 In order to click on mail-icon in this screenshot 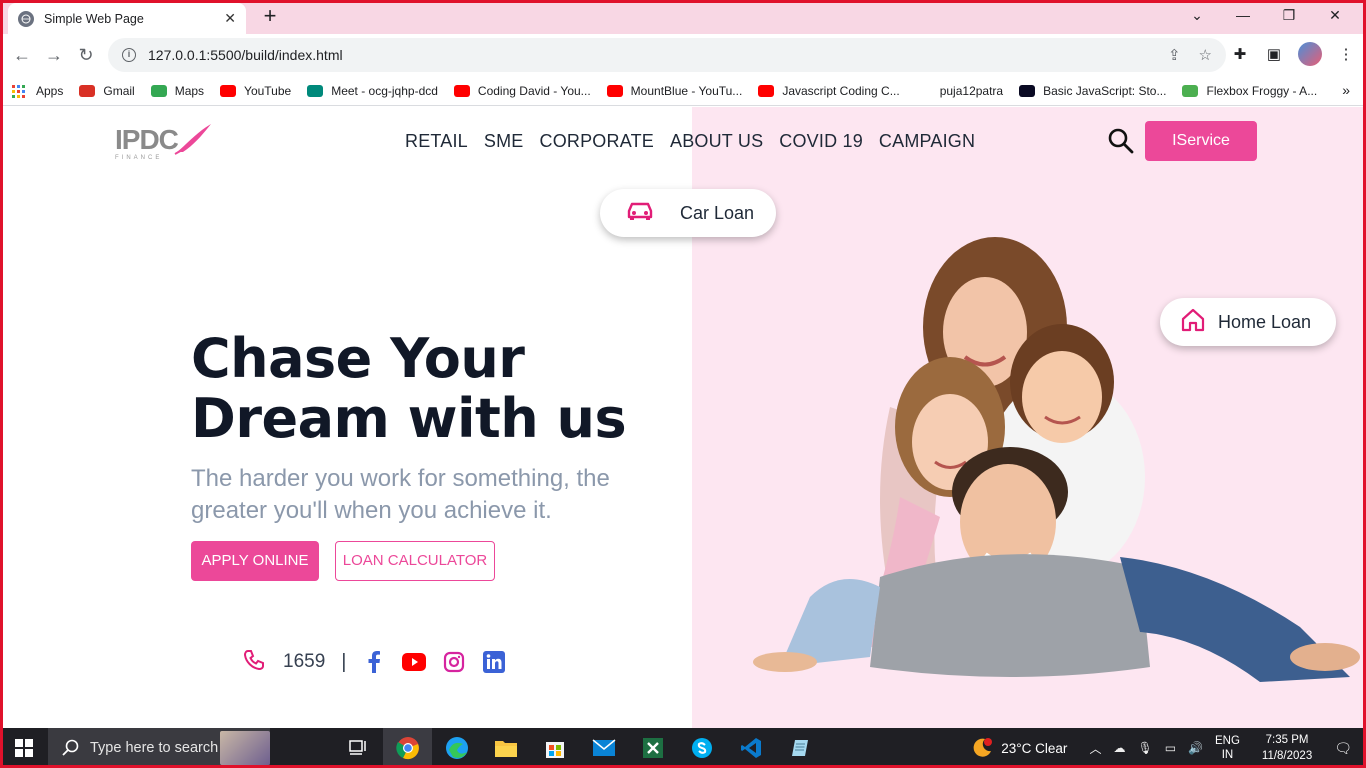, I will do `click(603, 747)`.